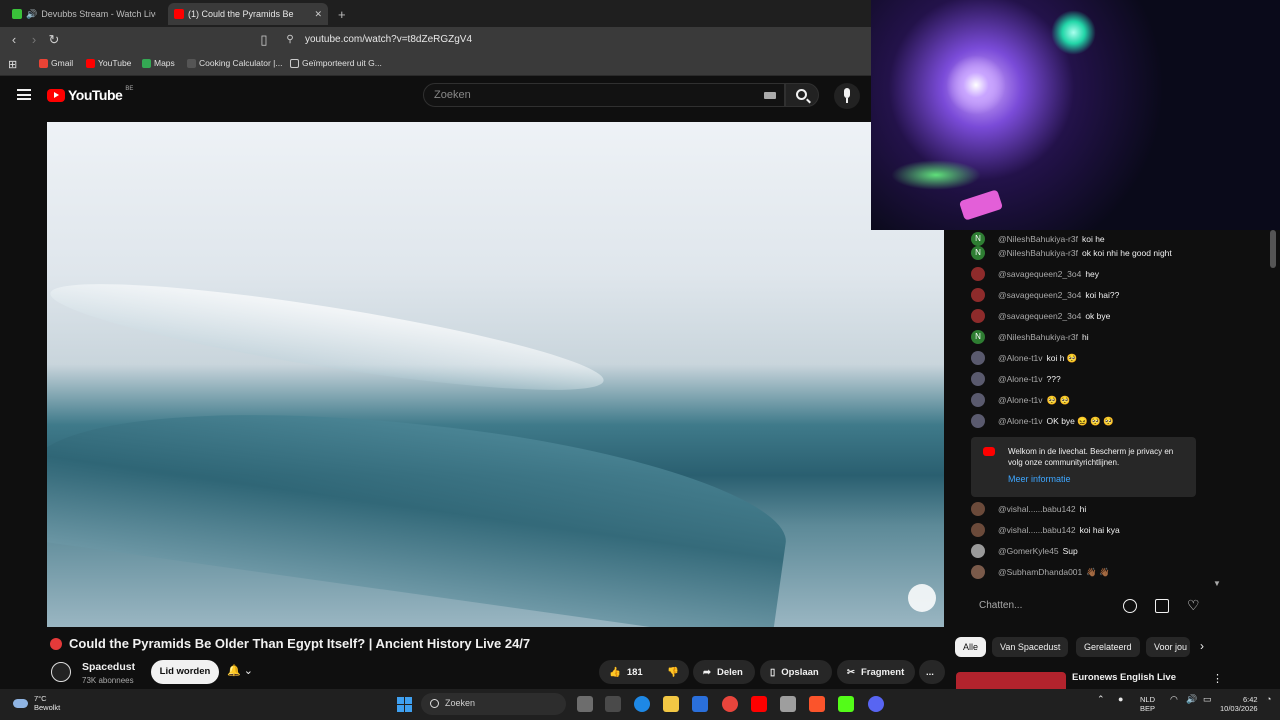  What do you see at coordinates (1039, 479) in the screenshot?
I see `more-info-link: Meer informatie` at bounding box center [1039, 479].